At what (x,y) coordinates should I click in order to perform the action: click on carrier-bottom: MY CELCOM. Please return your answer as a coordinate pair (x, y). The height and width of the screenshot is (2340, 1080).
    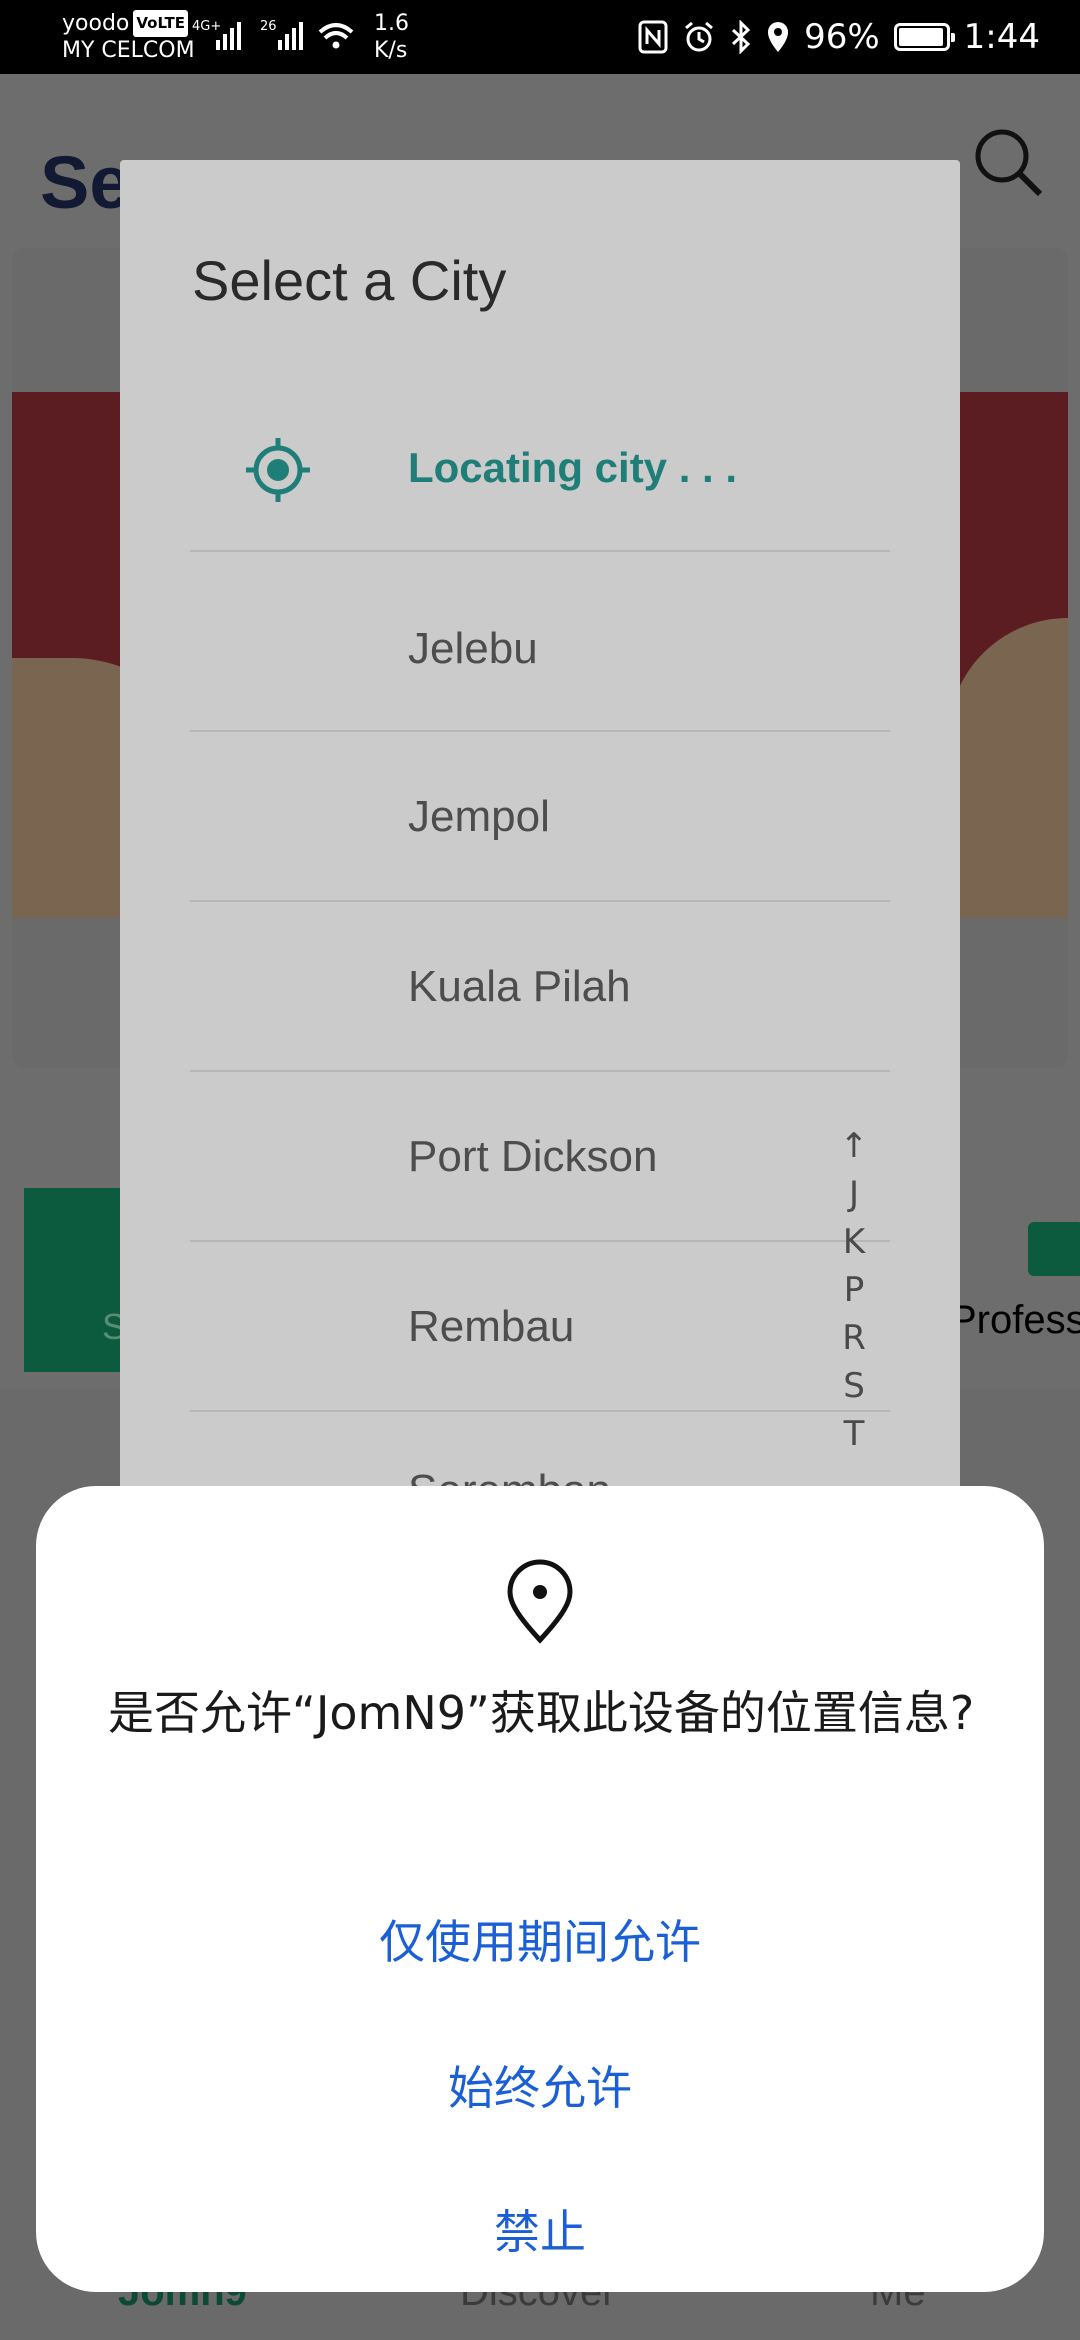
    Looking at the image, I should click on (128, 50).